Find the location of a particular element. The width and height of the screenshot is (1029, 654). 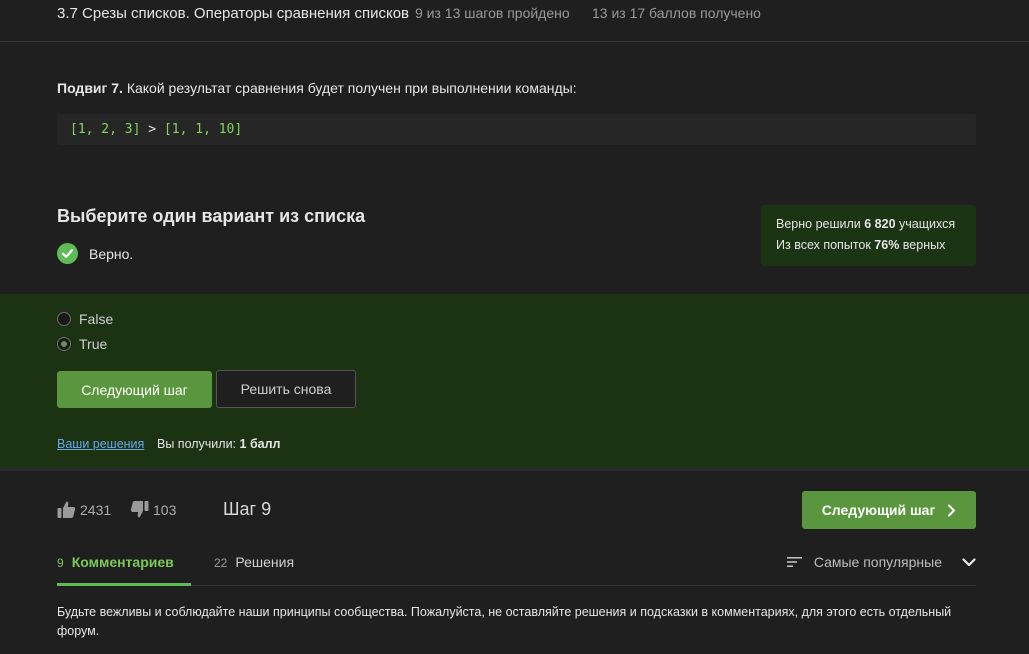

code-block: [1, 2, 3] > [1, 1, 10] is located at coordinates (516, 129).